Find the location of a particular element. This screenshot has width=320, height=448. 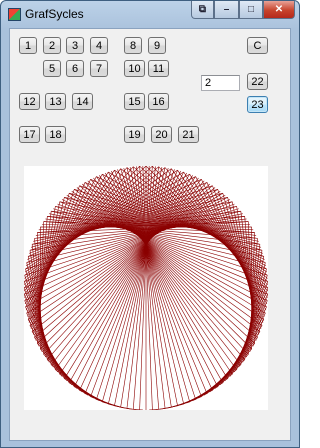

button-13: 13 is located at coordinates (55, 101).